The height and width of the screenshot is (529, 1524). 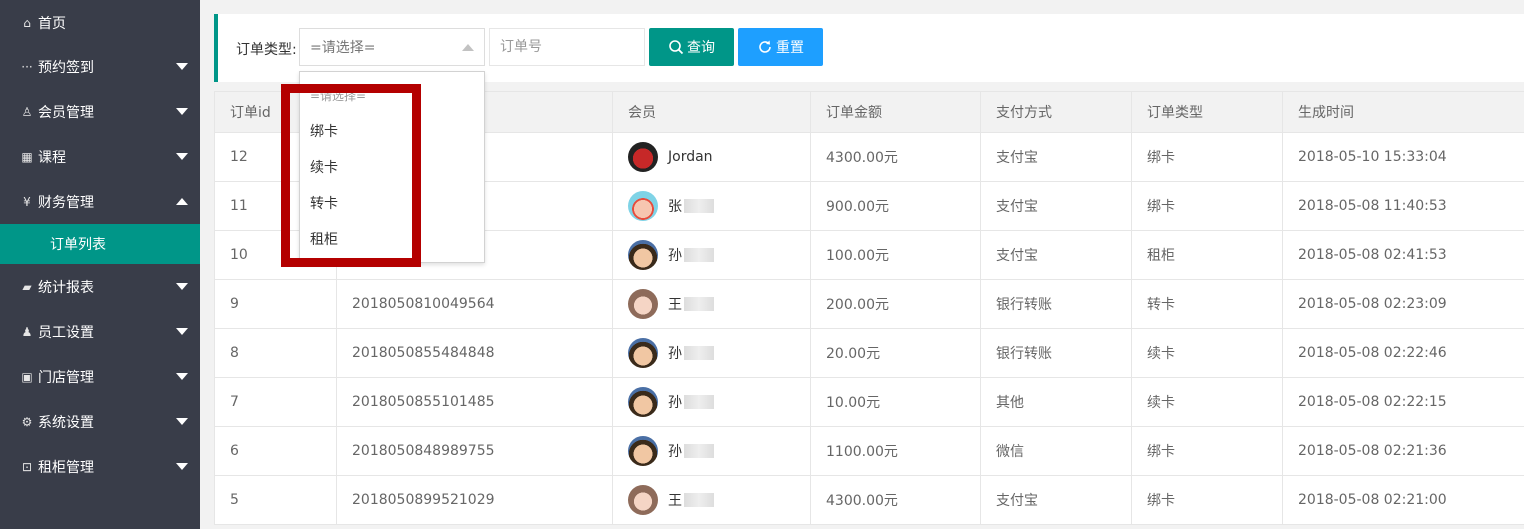 I want to click on cell-amount: 10.00元, so click(x=895, y=402).